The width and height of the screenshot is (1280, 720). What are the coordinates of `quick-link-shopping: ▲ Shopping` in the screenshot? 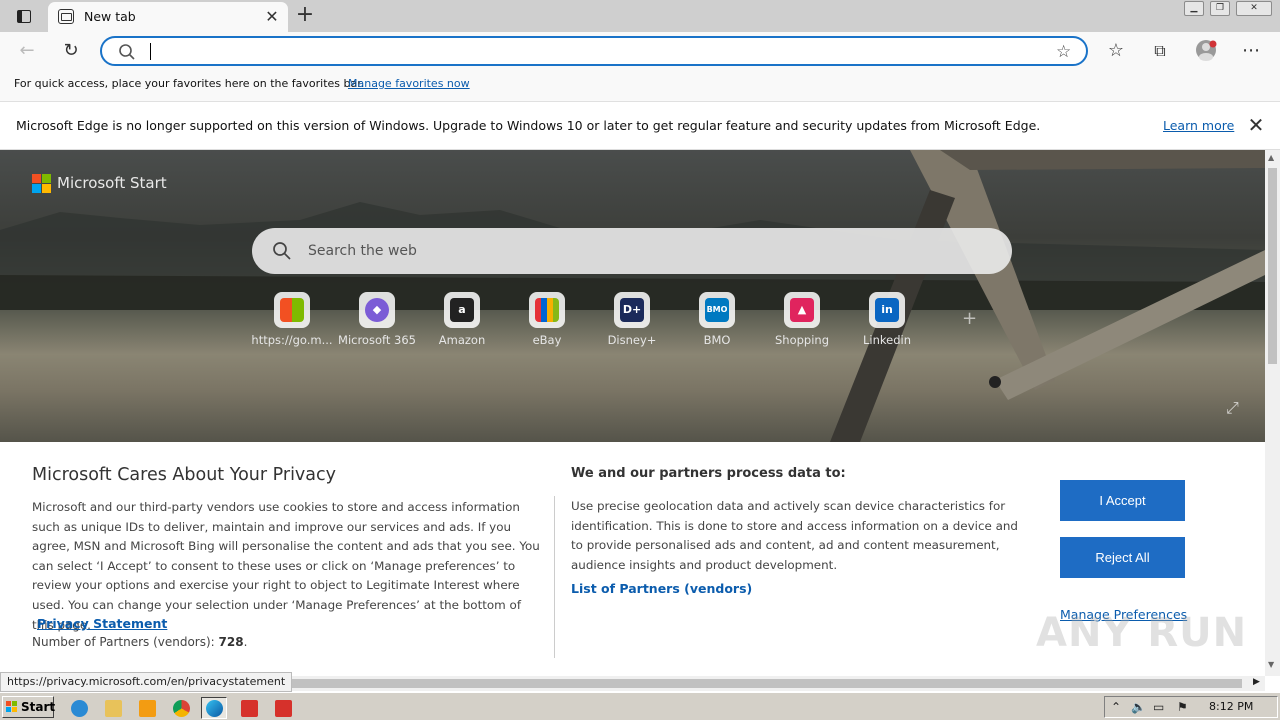 It's located at (802, 322).